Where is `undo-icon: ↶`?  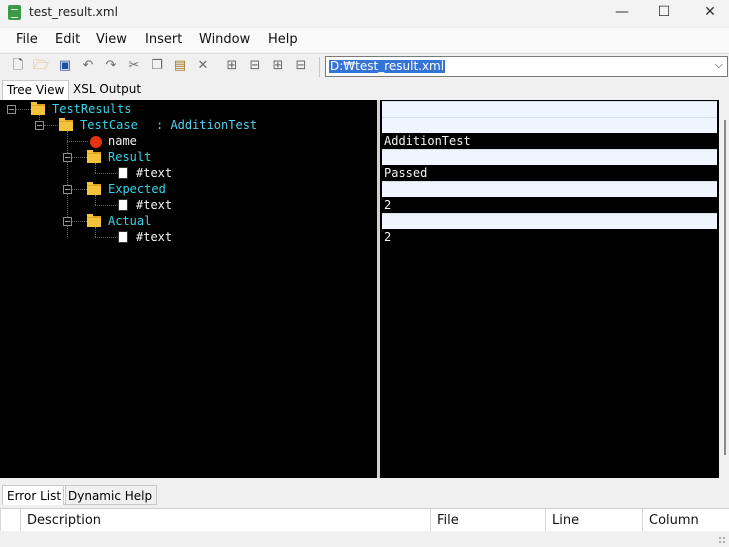 undo-icon: ↶ is located at coordinates (88, 66).